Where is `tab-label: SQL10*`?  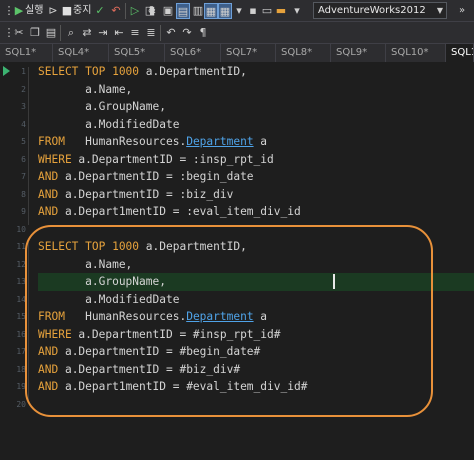 tab-label: SQL10* is located at coordinates (410, 52).